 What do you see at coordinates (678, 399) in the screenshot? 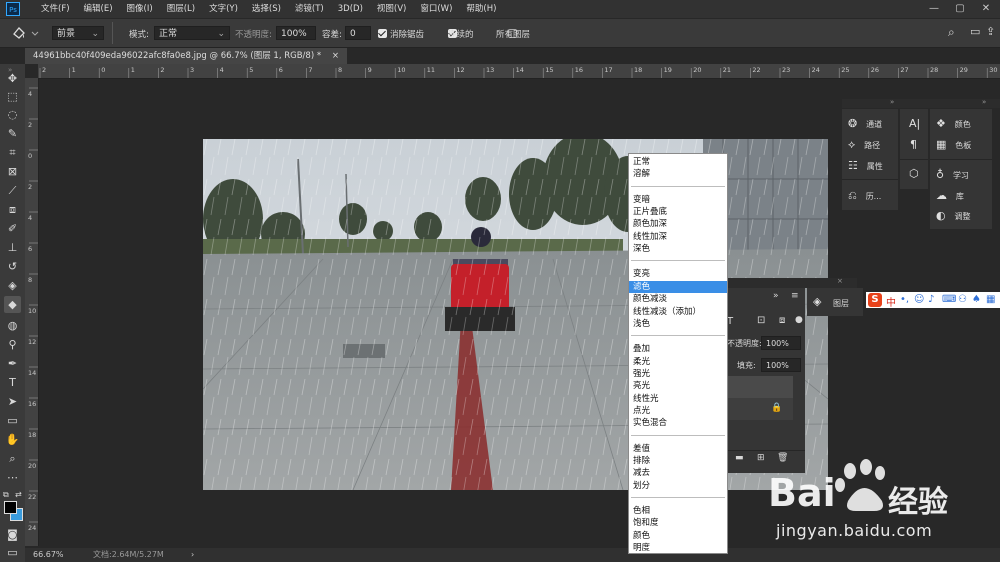
I see `blend-mode-item: 线性光` at bounding box center [678, 399].